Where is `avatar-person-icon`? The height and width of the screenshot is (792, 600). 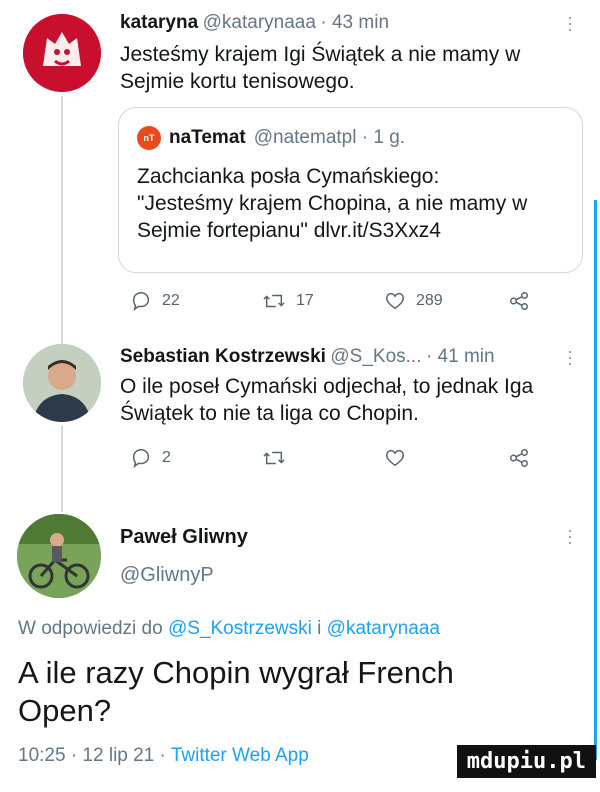 avatar-person-icon is located at coordinates (62, 383).